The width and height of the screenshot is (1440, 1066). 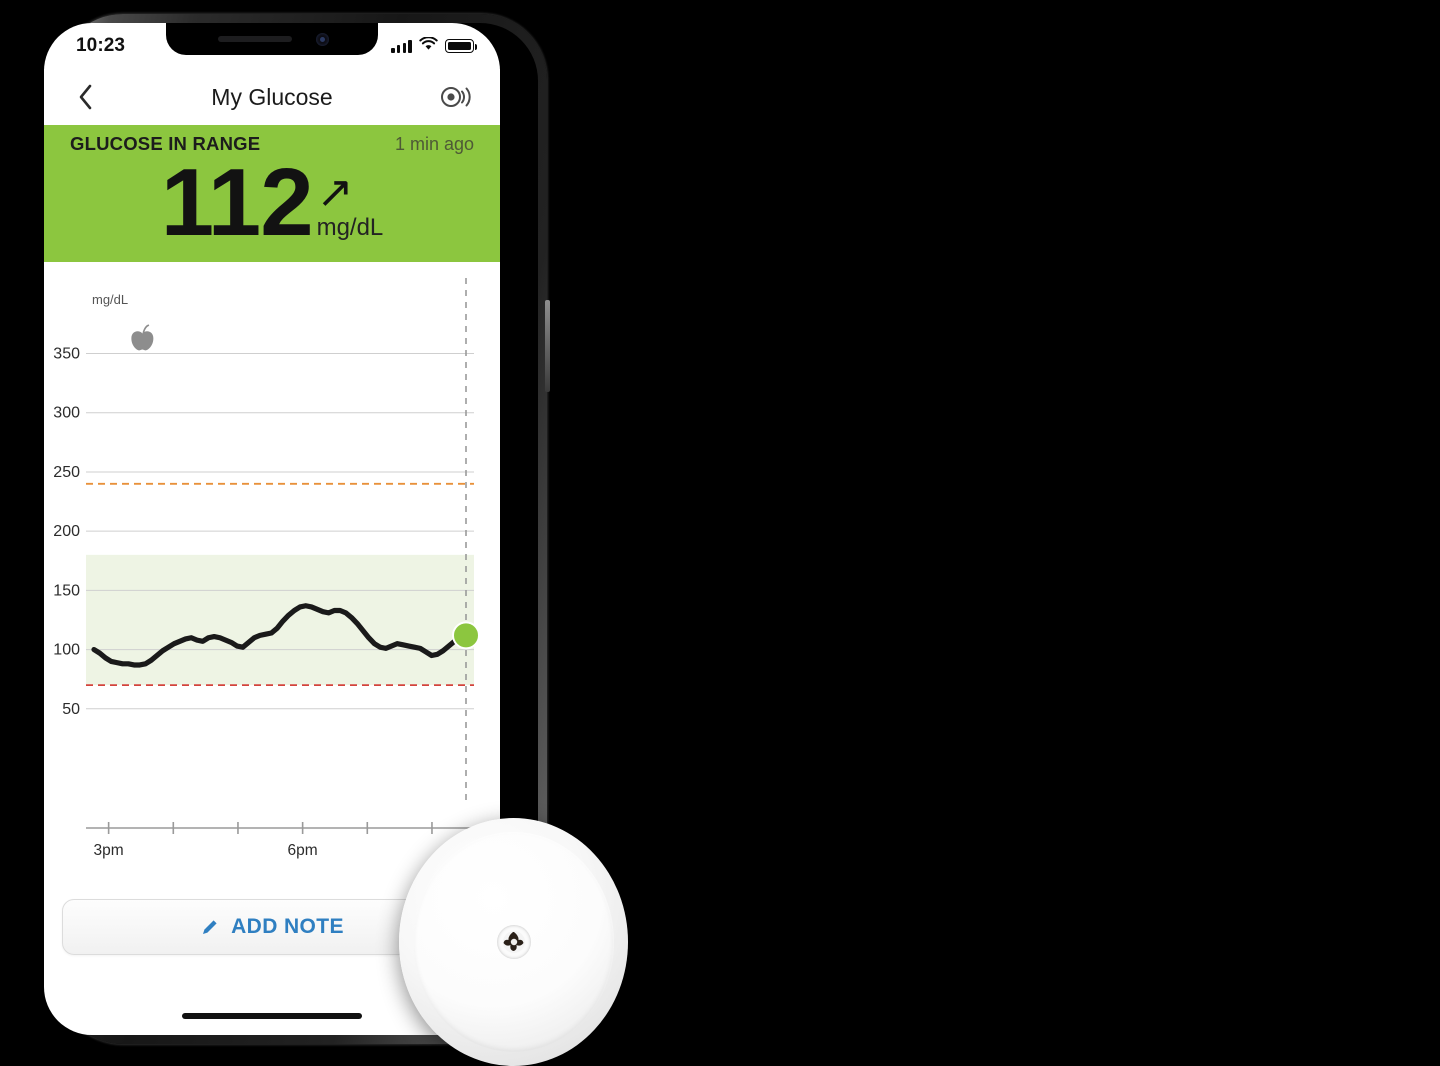 I want to click on svg-text: 50, so click(x=71, y=709).